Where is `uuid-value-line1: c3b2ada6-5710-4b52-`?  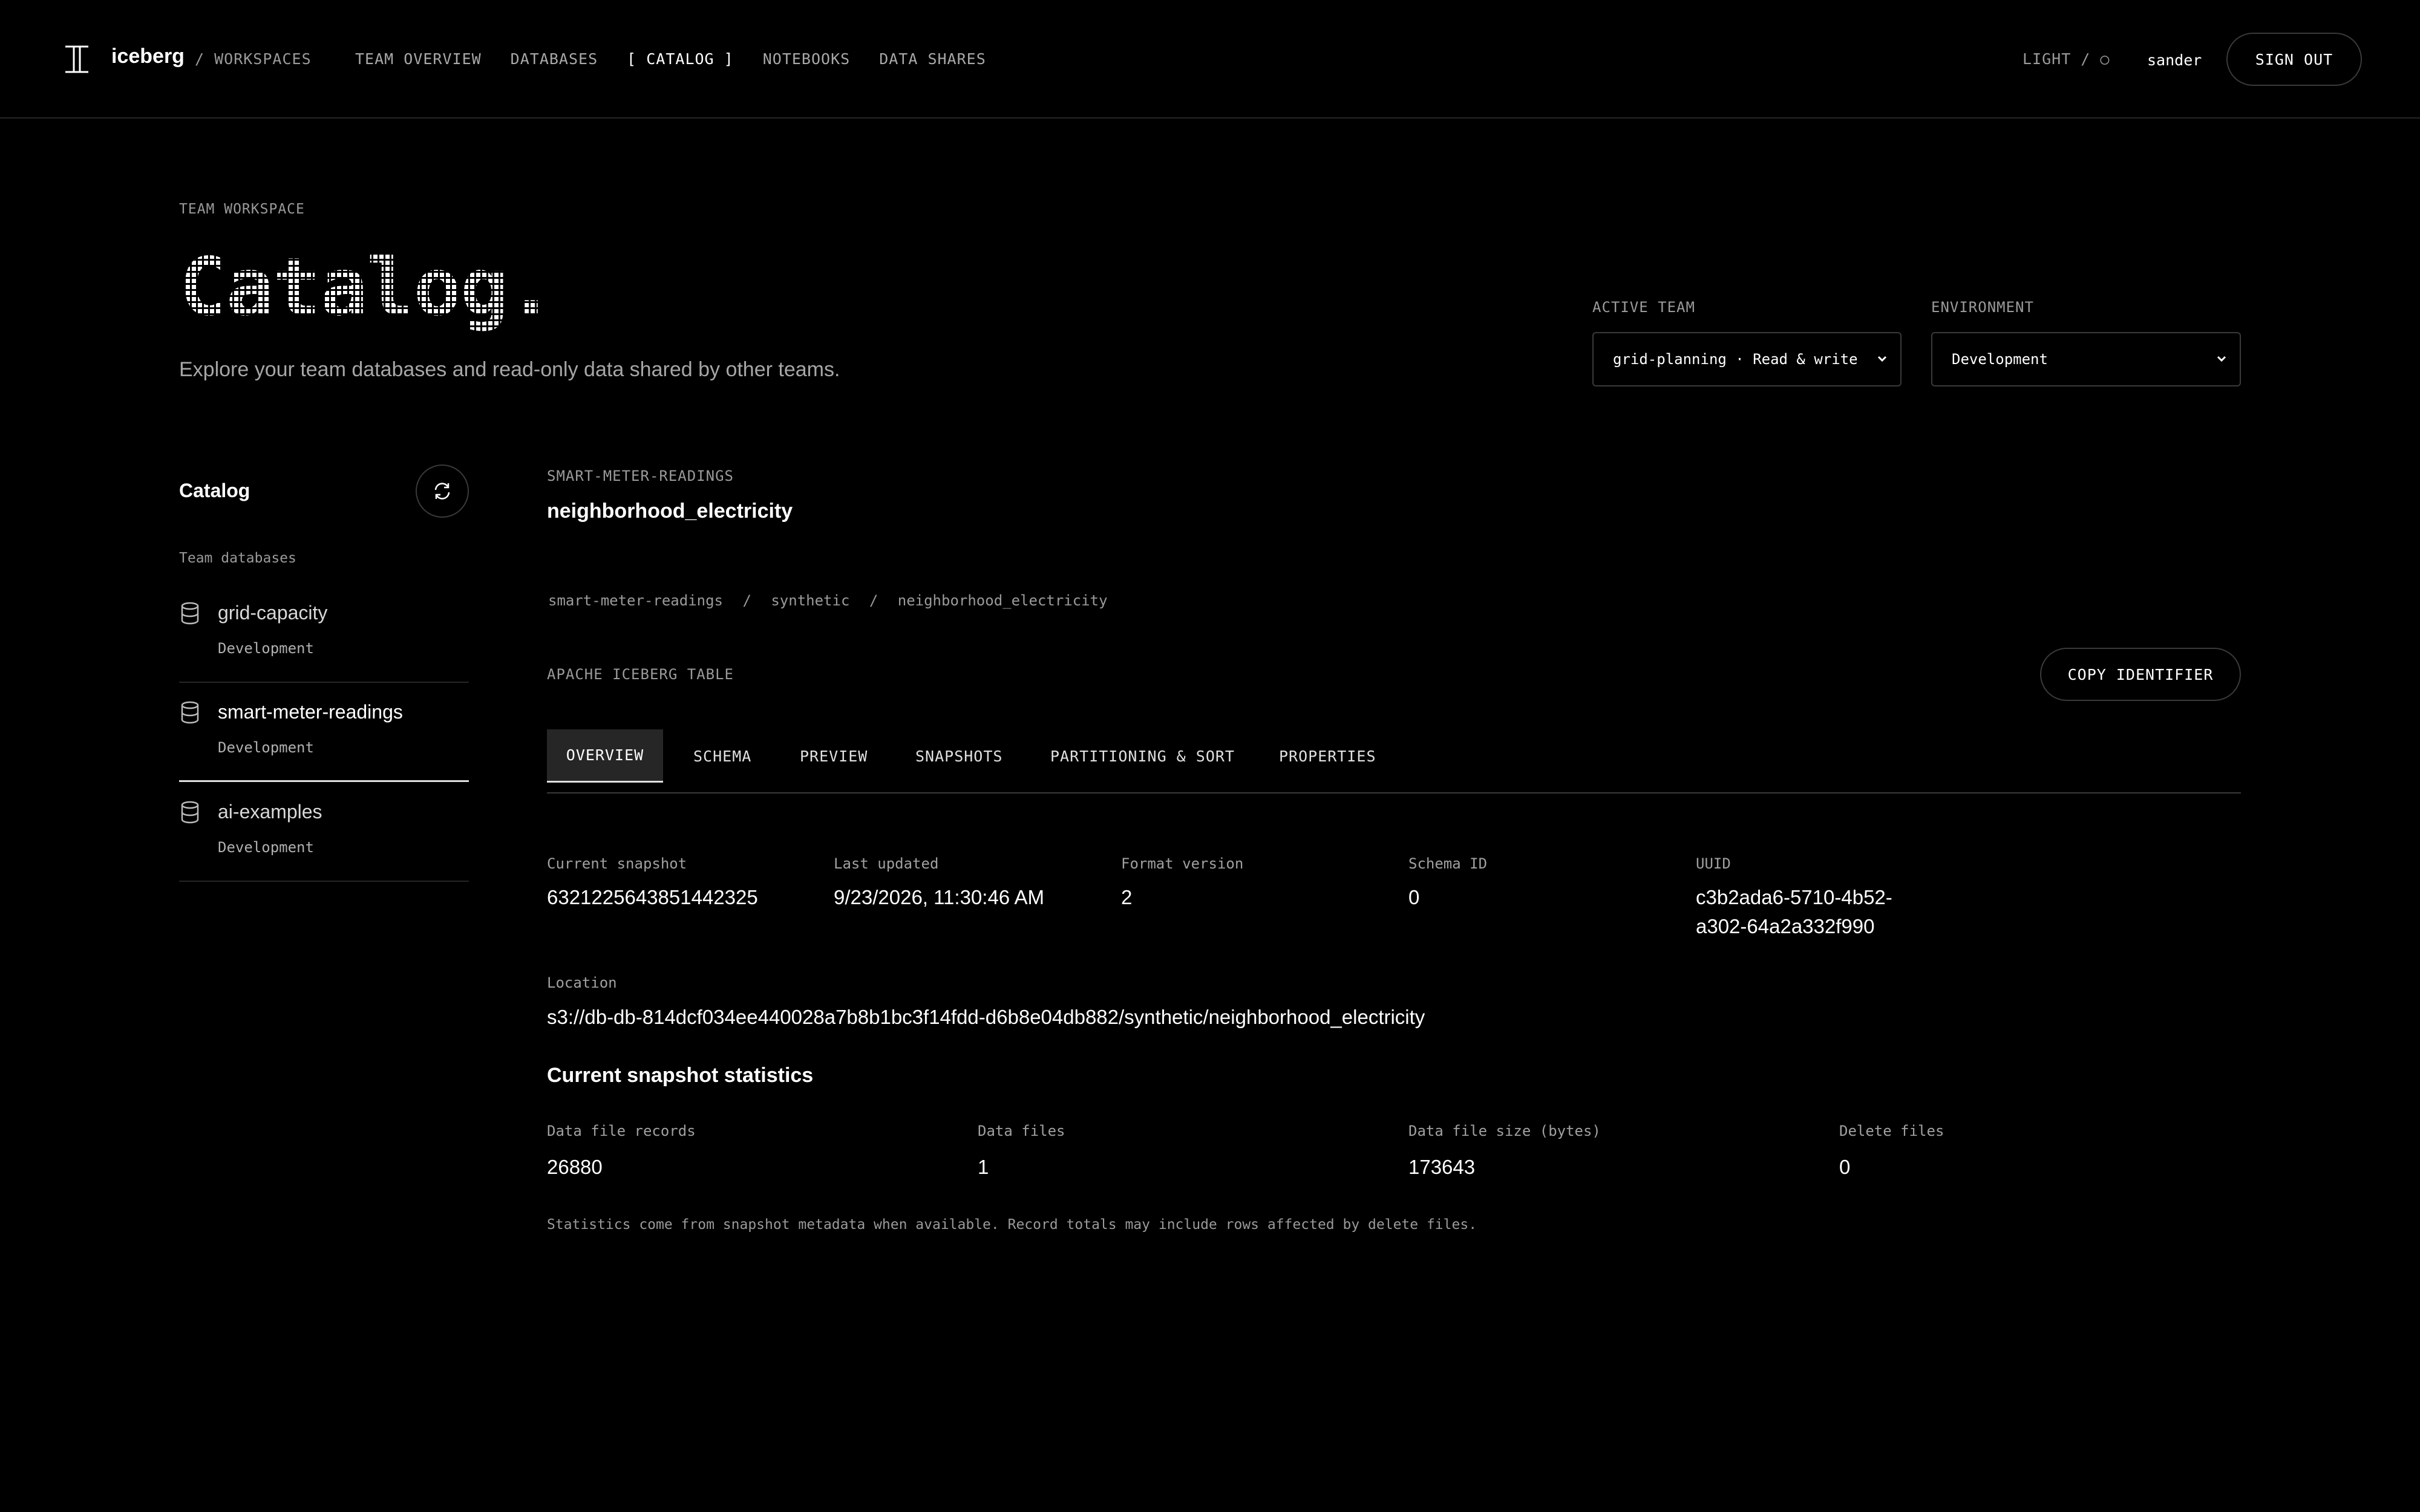
uuid-value-line1: c3b2ada6-5710-4b52- is located at coordinates (1794, 897).